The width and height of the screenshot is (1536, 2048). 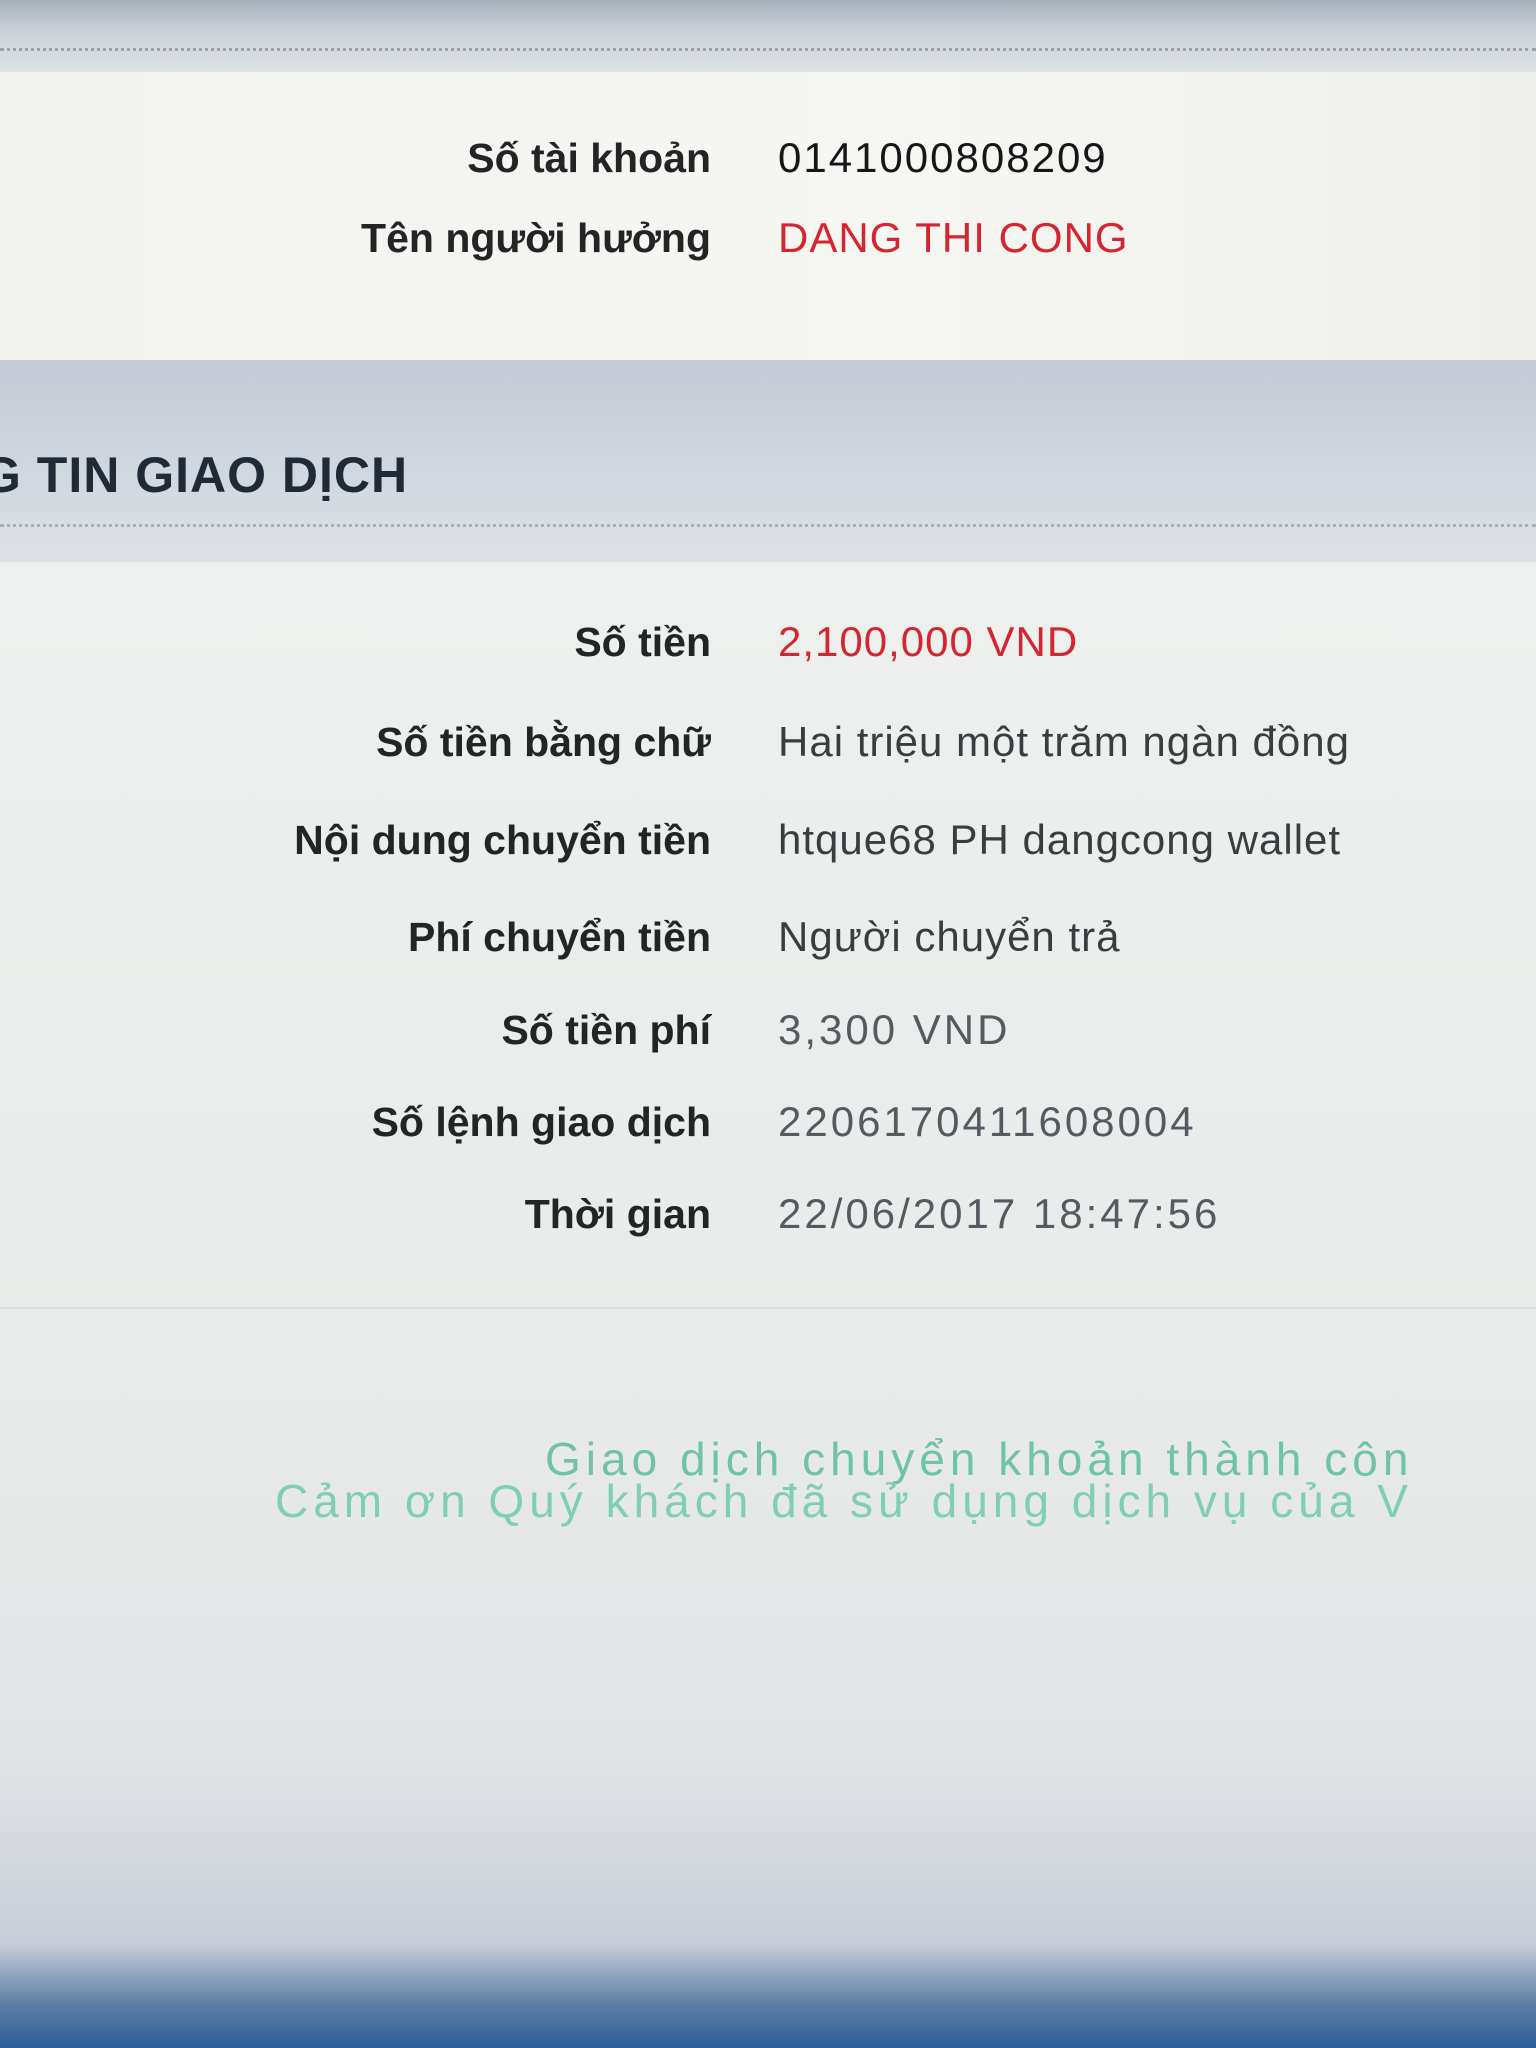 I want to click on amount-in-words-value: Hai triệu một trăm ngàn đồng, so click(x=1064, y=741).